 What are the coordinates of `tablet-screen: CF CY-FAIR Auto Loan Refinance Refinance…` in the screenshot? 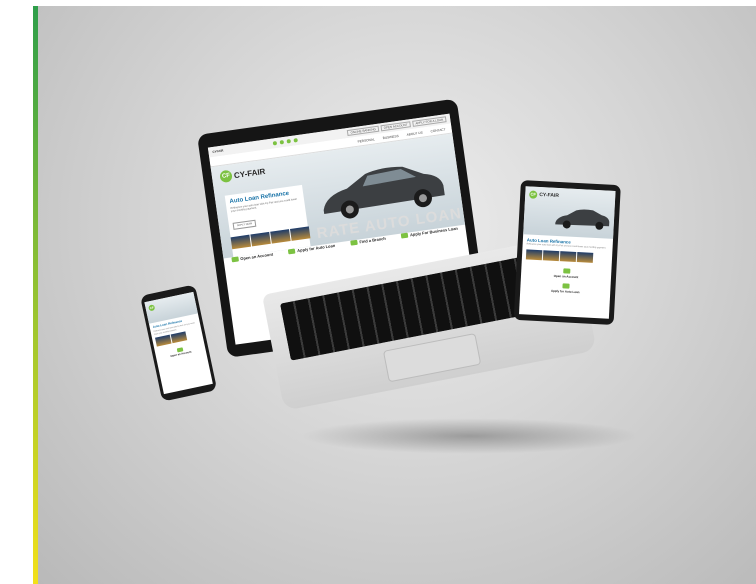 It's located at (567, 252).